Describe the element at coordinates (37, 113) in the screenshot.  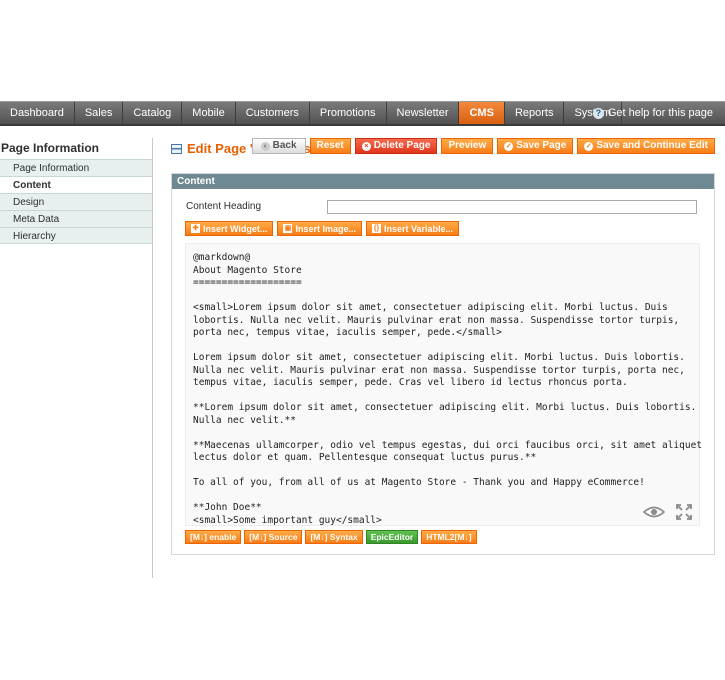
I see `nav-dashboard: Dashboard` at that location.